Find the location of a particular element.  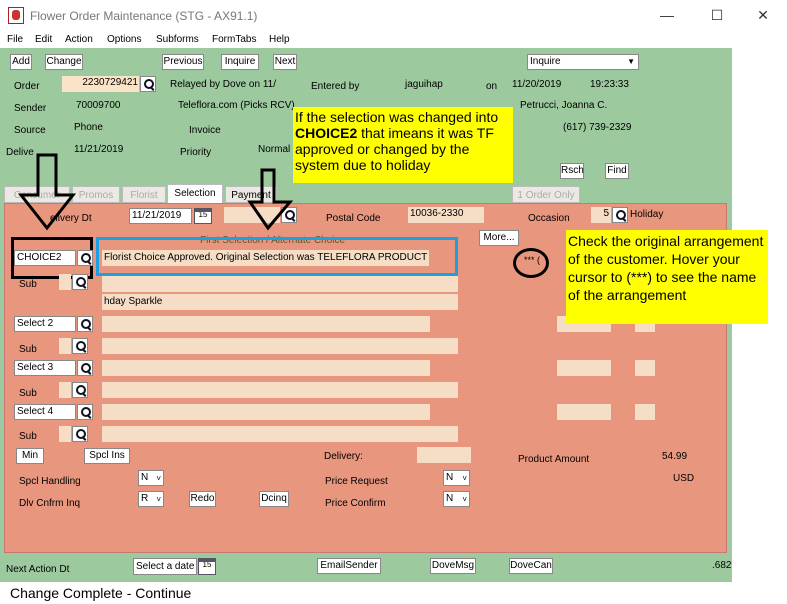

annotation-arrows is located at coordinates (155, 192).